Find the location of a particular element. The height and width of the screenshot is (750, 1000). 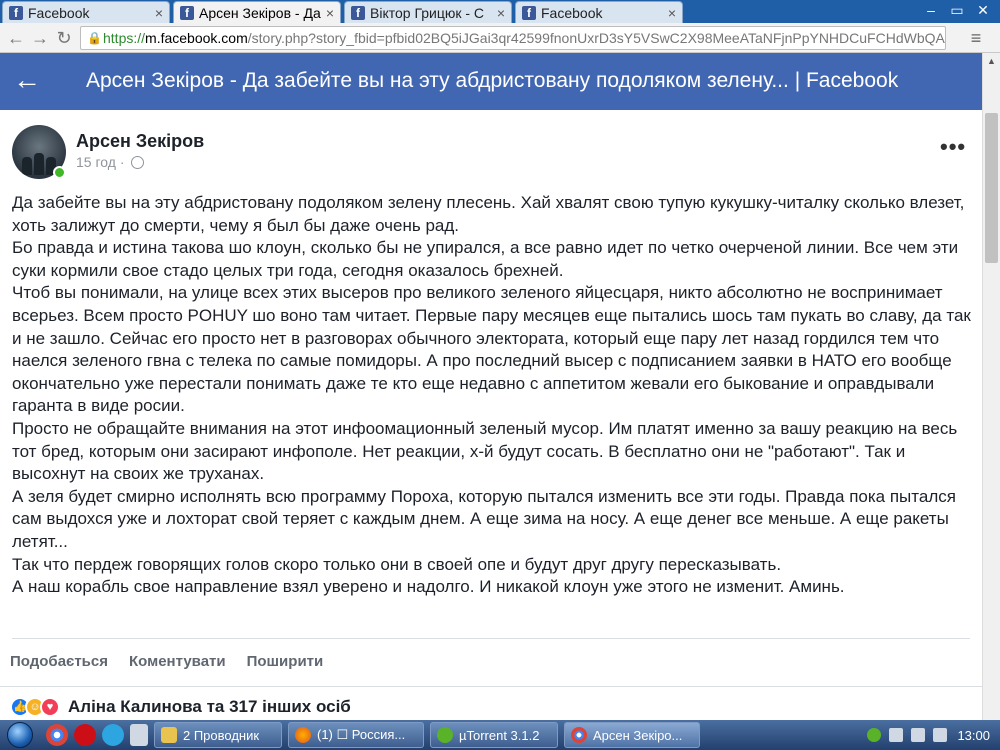

browser-tab-1: f Facebook × is located at coordinates (86, 12).